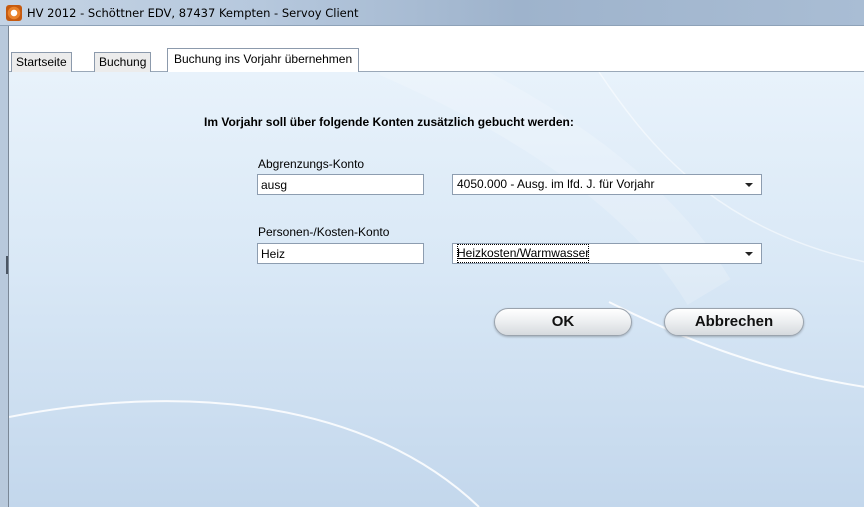 Image resolution: width=864 pixels, height=507 pixels. Describe the element at coordinates (340, 184) in the screenshot. I see `abgrenzungs-konto-search-input` at that location.